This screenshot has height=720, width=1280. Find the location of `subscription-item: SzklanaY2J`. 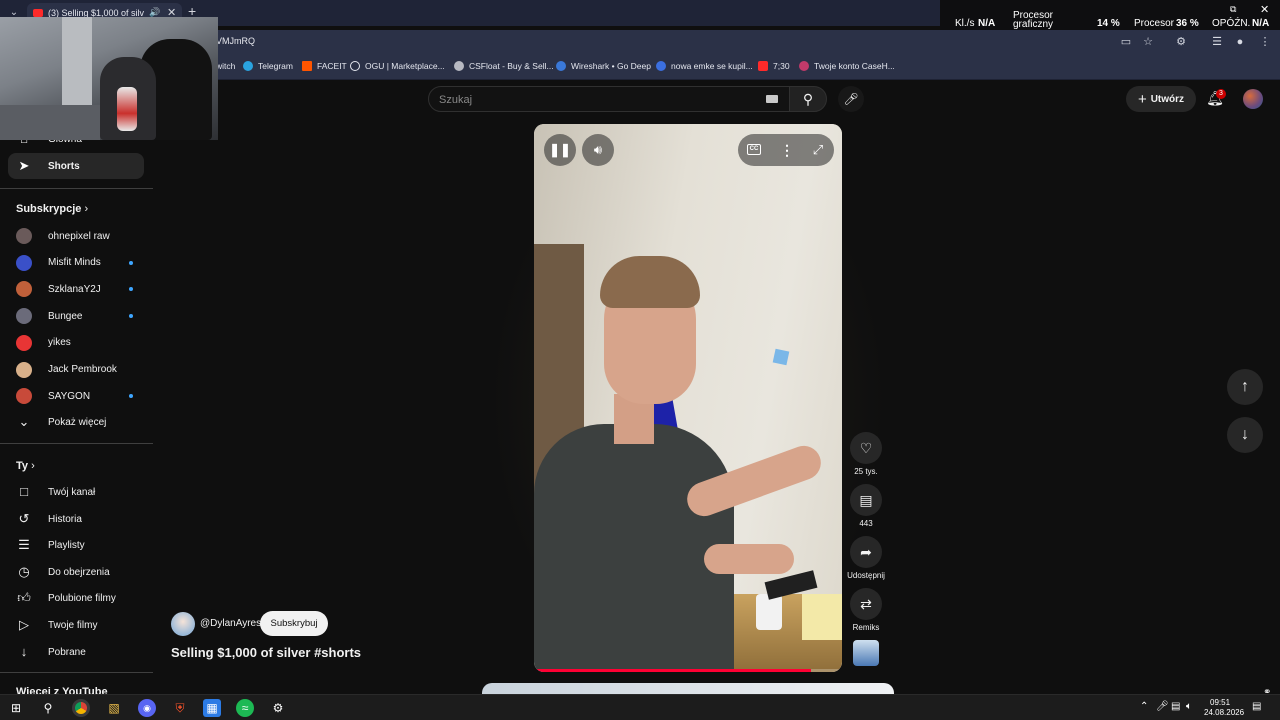

subscription-item: SzklanaY2J is located at coordinates (76, 289).